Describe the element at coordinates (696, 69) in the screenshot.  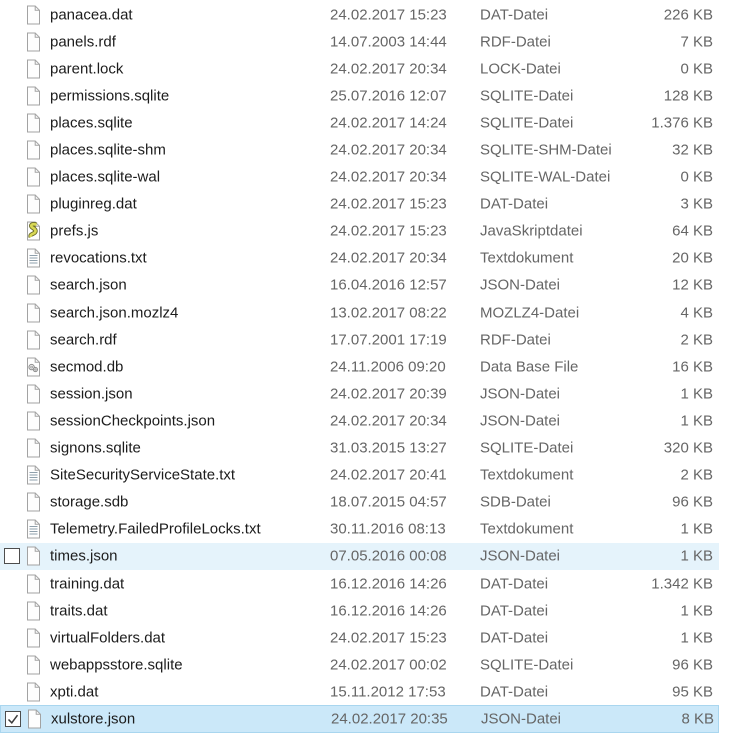
I see `file-size: 0 KB` at that location.